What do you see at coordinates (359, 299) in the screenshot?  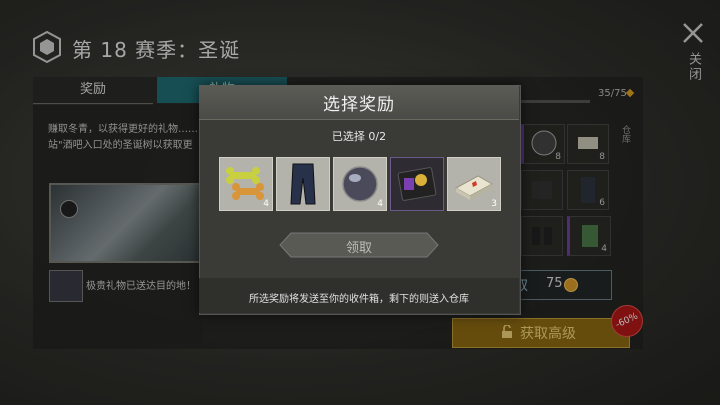 I see `footer-note: 所选奖励将发送至你的收件箱，剩下的则送入仓库` at bounding box center [359, 299].